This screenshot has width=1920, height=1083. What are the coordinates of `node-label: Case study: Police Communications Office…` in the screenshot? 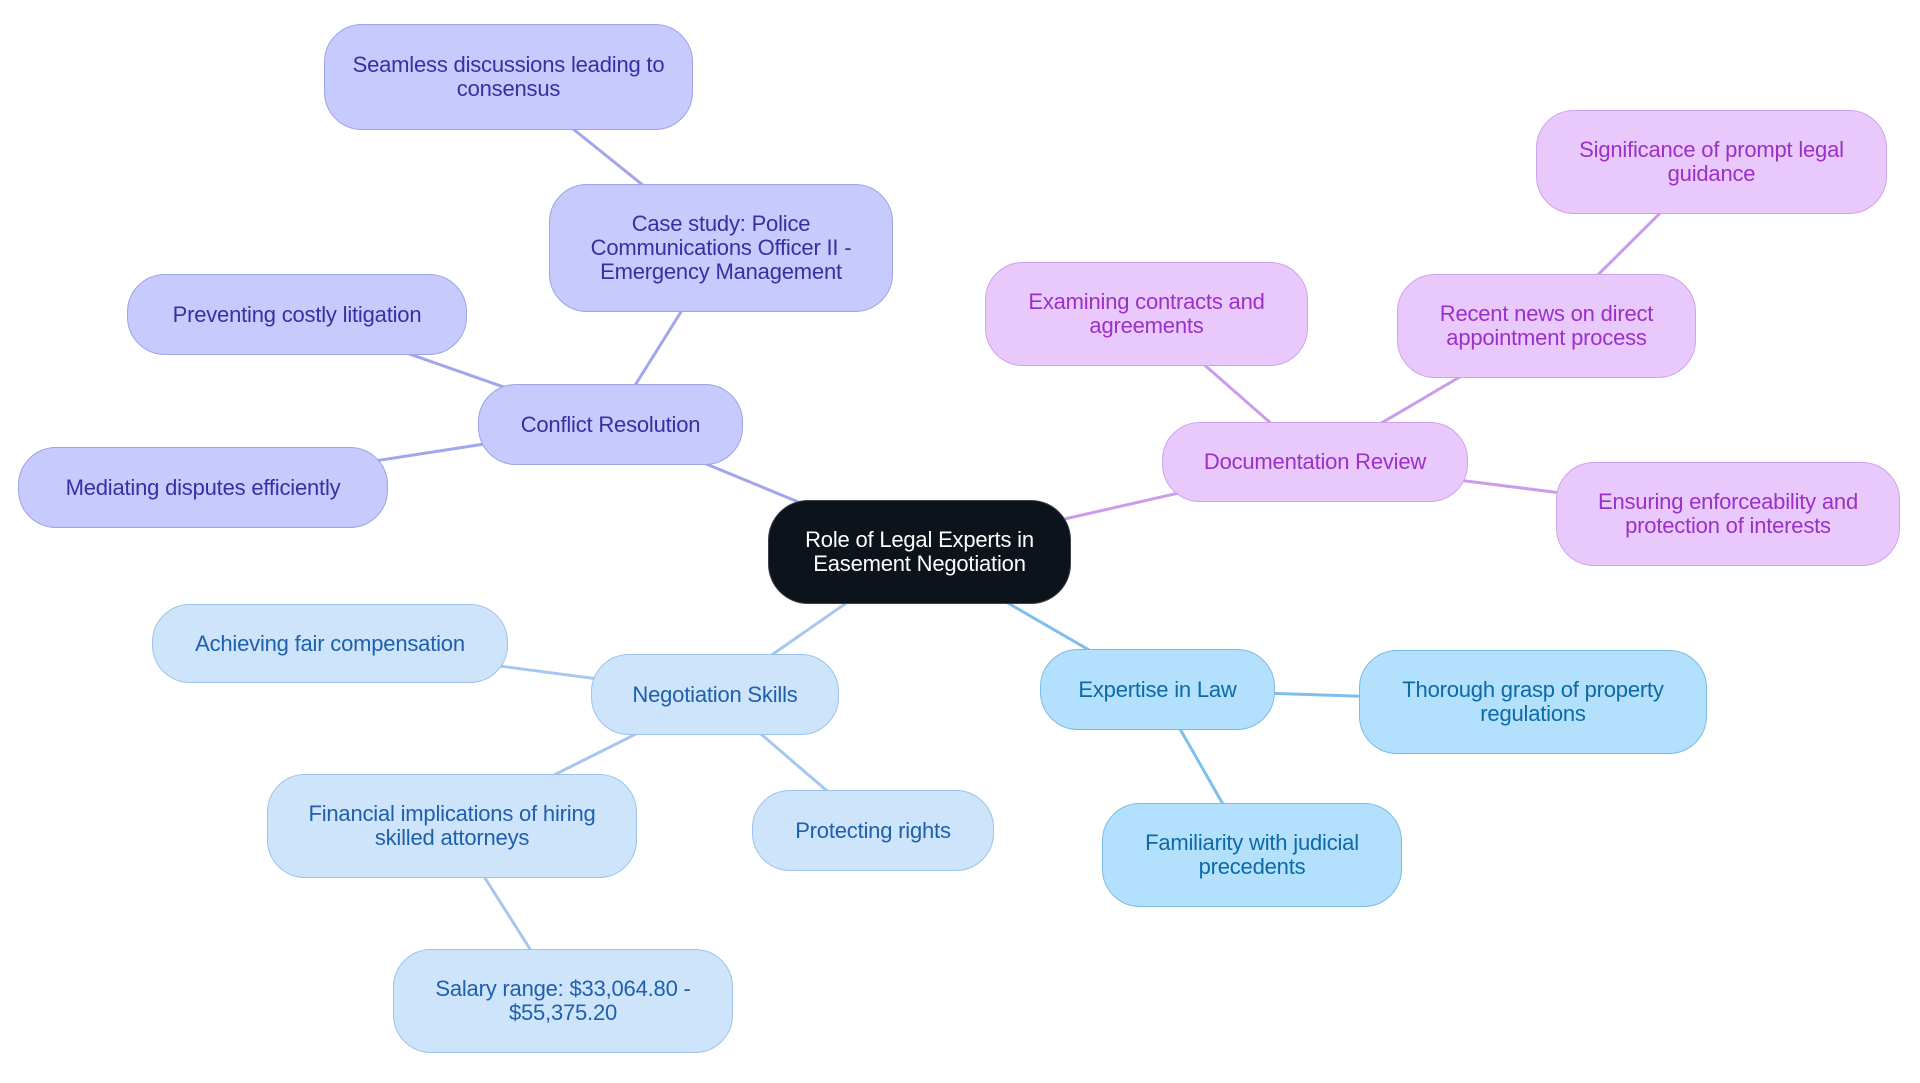 It's located at (721, 247).